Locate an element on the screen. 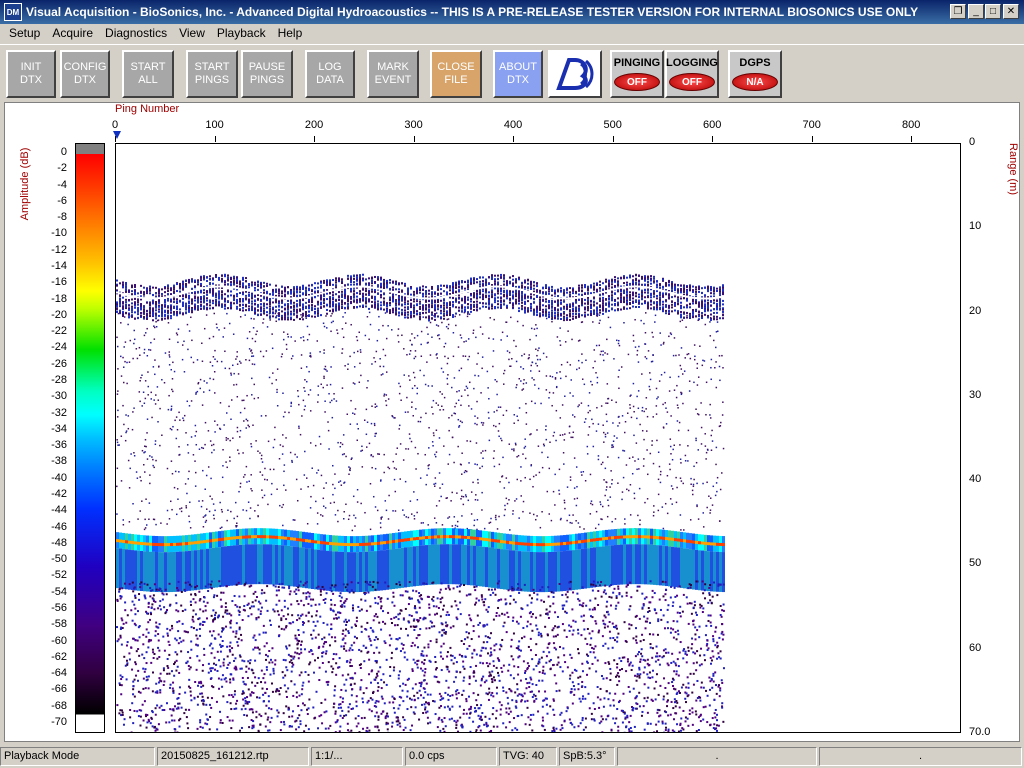 This screenshot has width=1024, height=768. menu-setup: Setup is located at coordinates (23, 33).